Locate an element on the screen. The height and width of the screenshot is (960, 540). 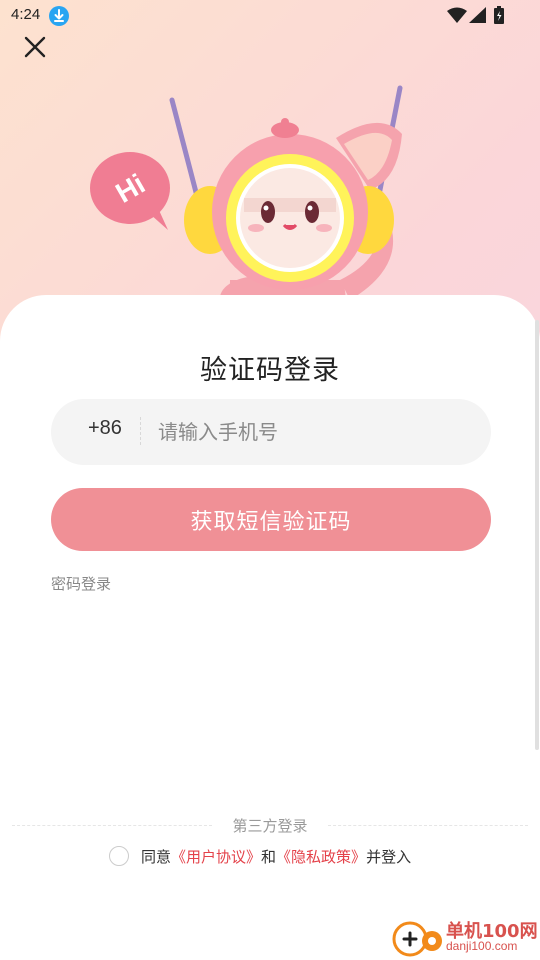
status-time: 4:24 is located at coordinates (26, 14).